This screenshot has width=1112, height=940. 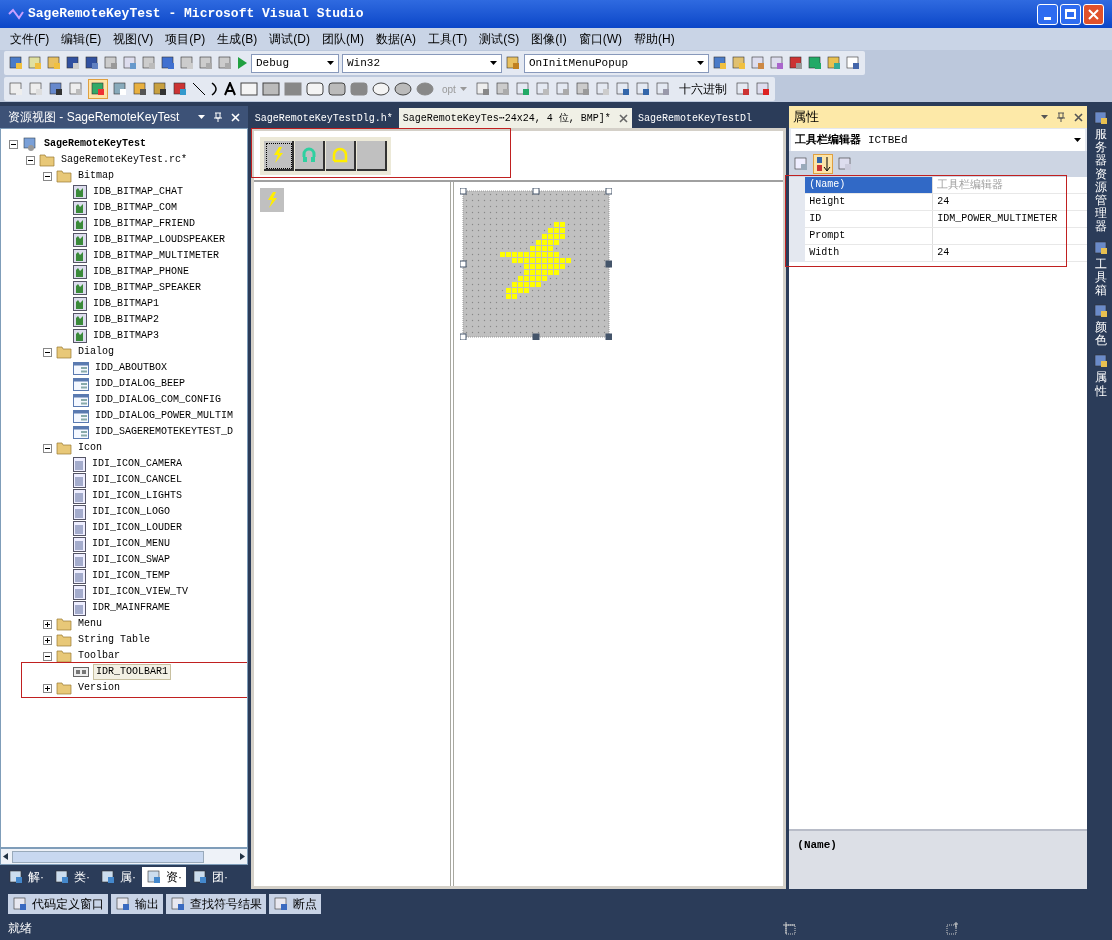 I want to click on tree-item: IDB_BITMAP_CHAT, so click(x=138, y=192).